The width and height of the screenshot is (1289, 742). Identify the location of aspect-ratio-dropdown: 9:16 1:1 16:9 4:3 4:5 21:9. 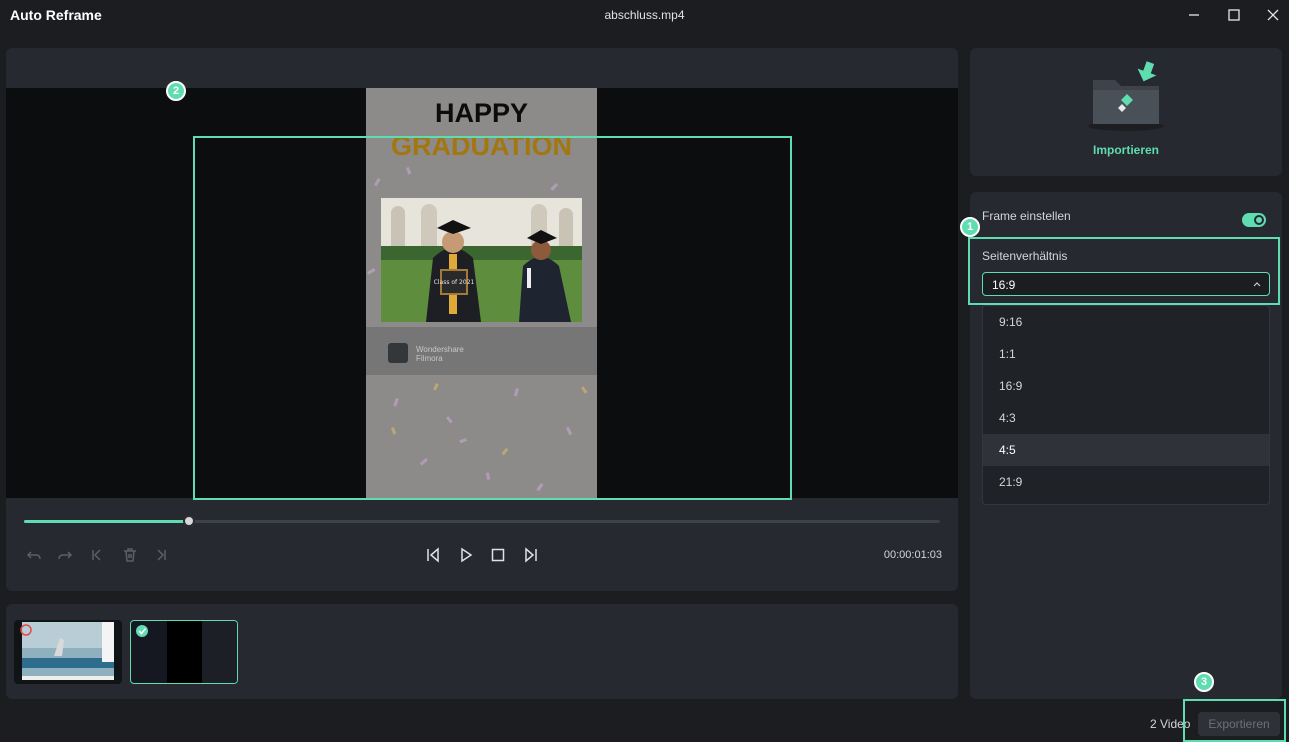
(1126, 405).